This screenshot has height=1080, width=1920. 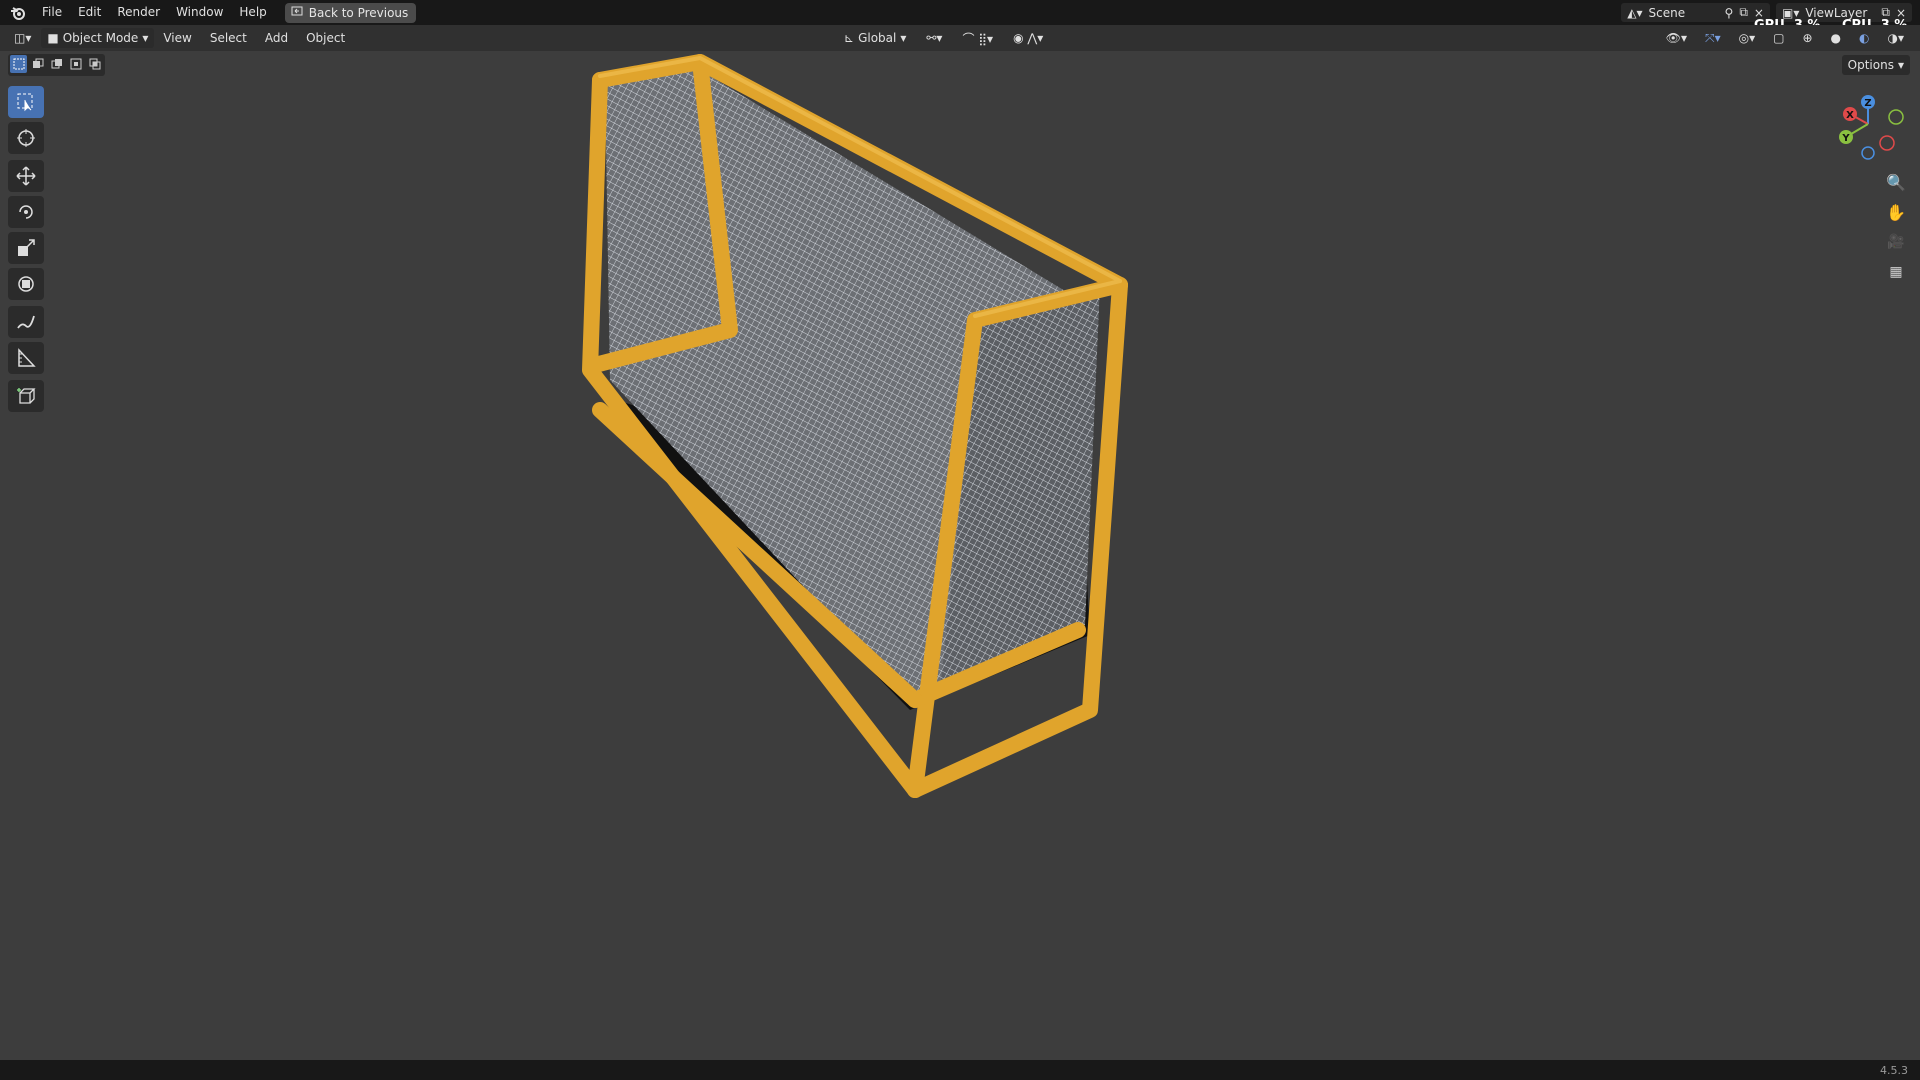 What do you see at coordinates (1028, 38) in the screenshot?
I see `proportional-edit-toggle: ◉ ⋀▾` at bounding box center [1028, 38].